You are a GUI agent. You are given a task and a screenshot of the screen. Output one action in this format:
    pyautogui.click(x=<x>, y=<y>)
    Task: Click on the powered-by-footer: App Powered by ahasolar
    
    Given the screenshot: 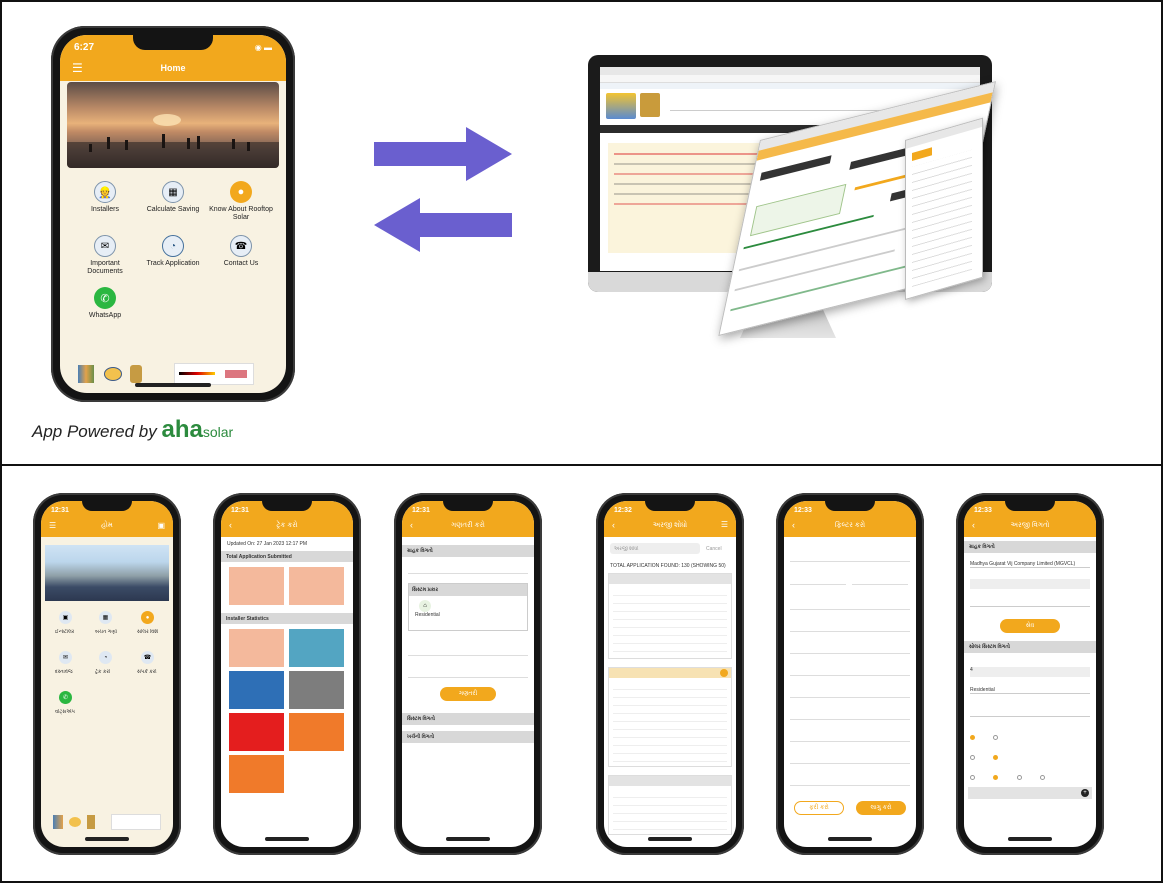 What is the action you would take?
    pyautogui.click(x=133, y=429)
    